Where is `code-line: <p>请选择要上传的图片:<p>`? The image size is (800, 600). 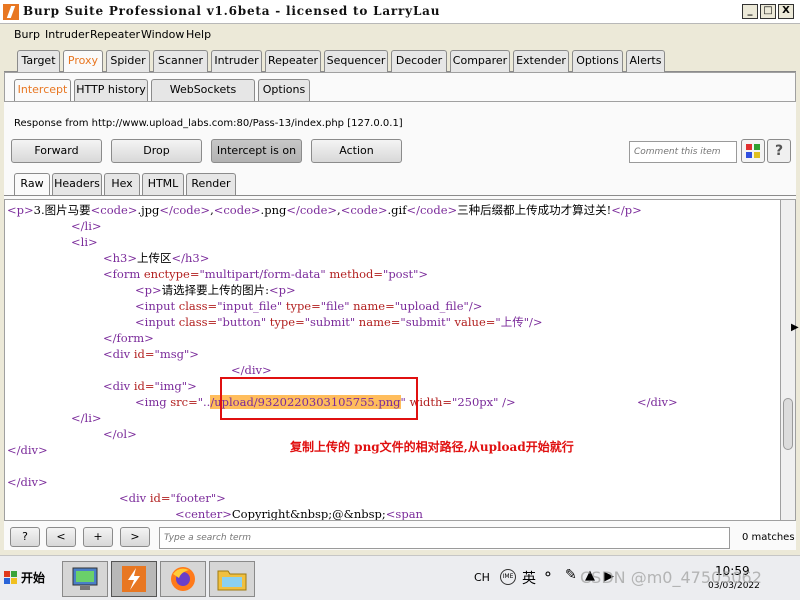
code-line: <p>请选择要上传的图片:<p> is located at coordinates (215, 290).